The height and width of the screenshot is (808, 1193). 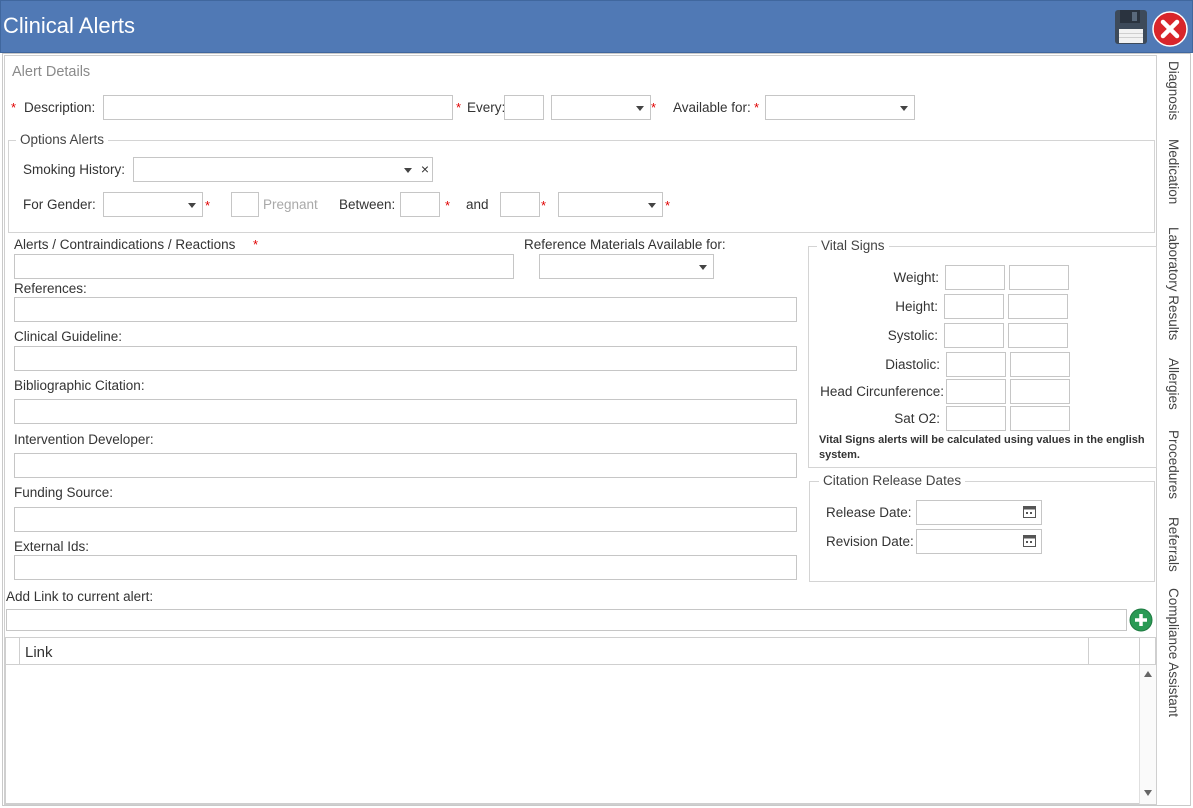 I want to click on head-circumference-min-input, so click(x=976, y=391).